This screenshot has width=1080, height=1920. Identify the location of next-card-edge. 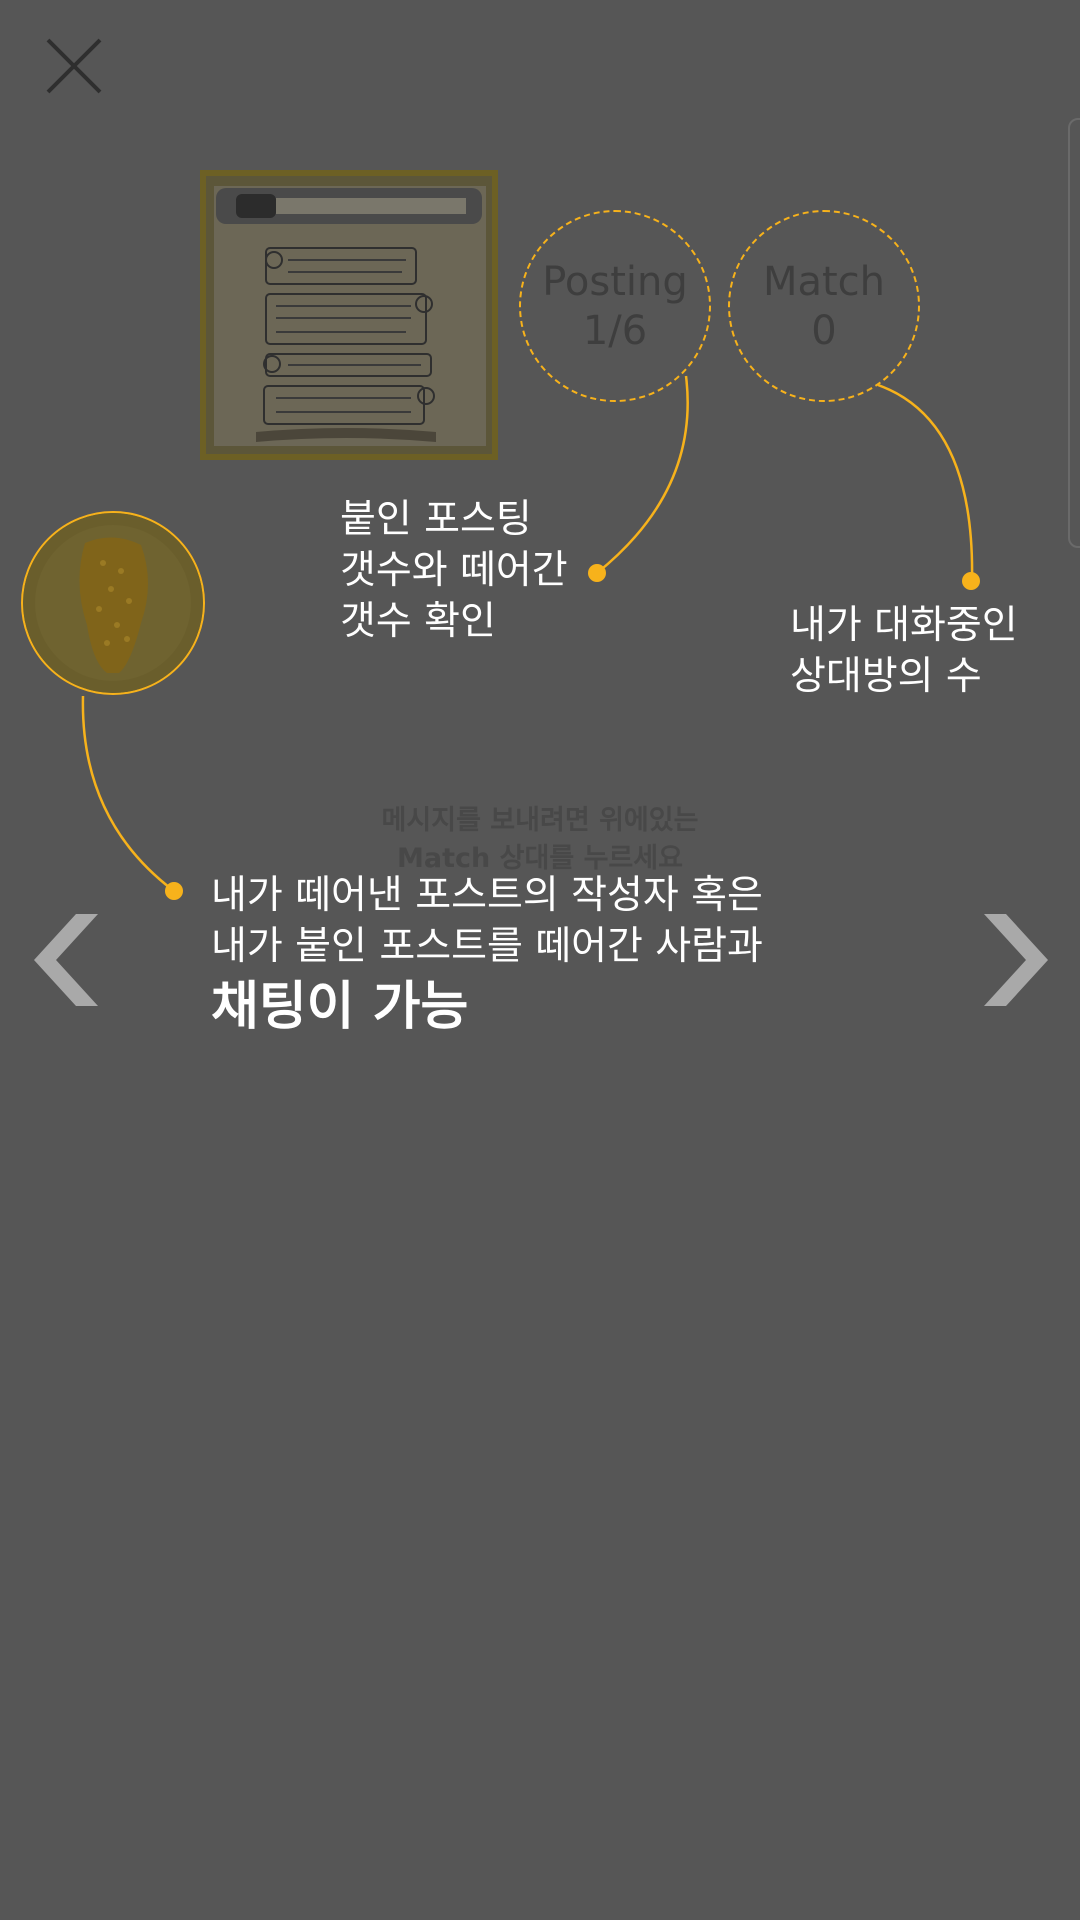
(1074, 333).